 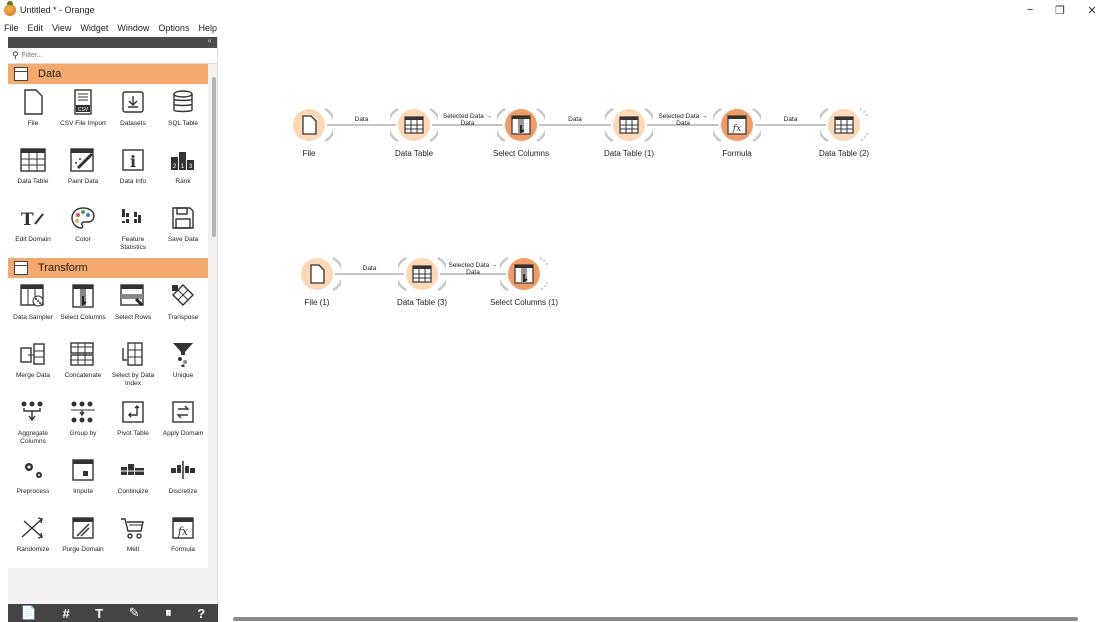 What do you see at coordinates (33, 307) in the screenshot?
I see `widget-data-sampler: Data Sampler` at bounding box center [33, 307].